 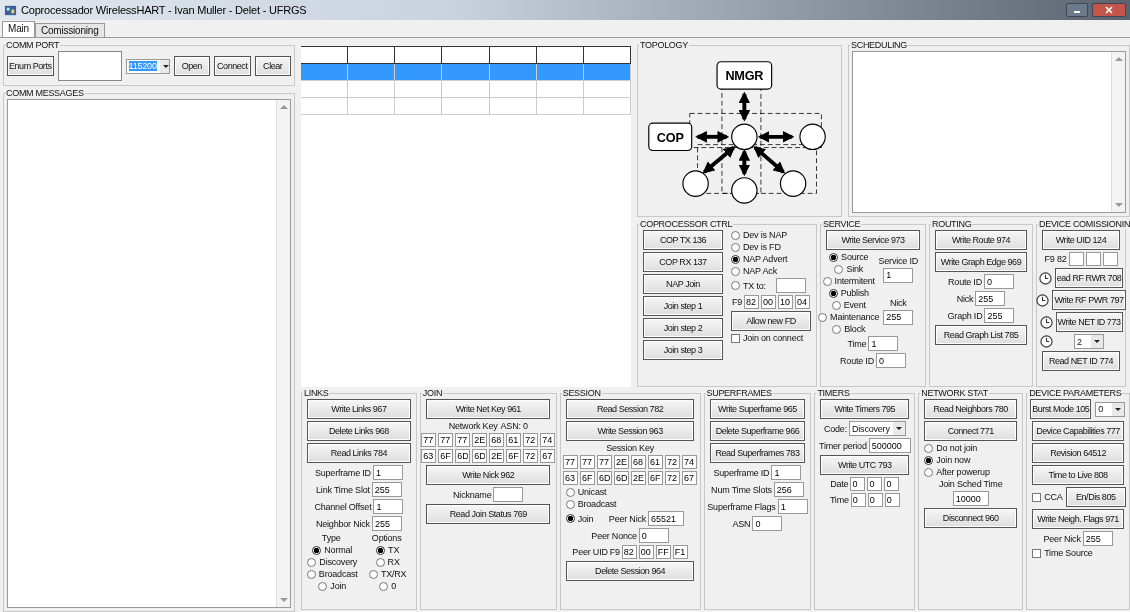 I want to click on command-button: Connect 771, so click(x=971, y=431).